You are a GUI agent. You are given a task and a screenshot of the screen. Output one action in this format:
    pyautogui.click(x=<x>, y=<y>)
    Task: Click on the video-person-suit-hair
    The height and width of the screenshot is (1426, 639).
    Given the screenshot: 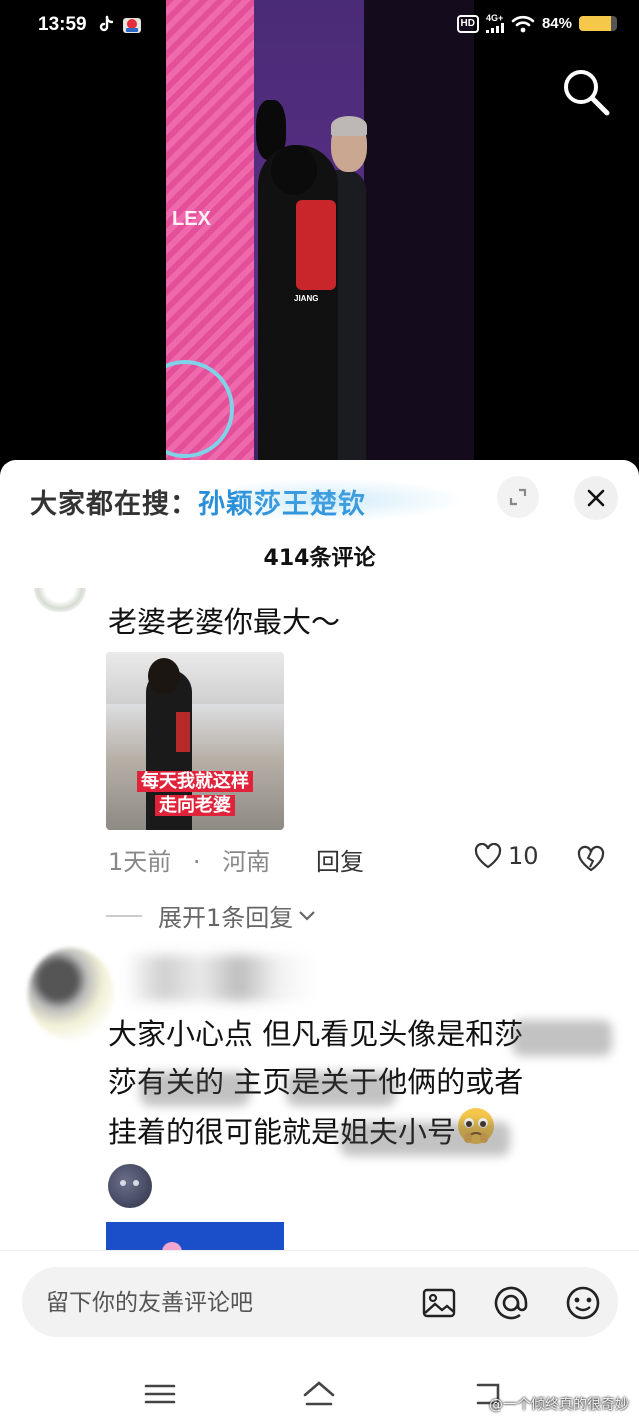 What is the action you would take?
    pyautogui.click(x=349, y=126)
    